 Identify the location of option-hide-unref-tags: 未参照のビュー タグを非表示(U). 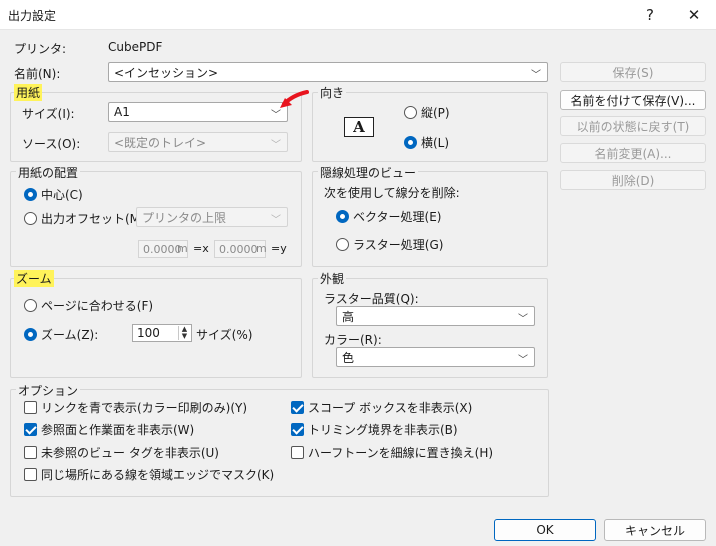
(121, 452).